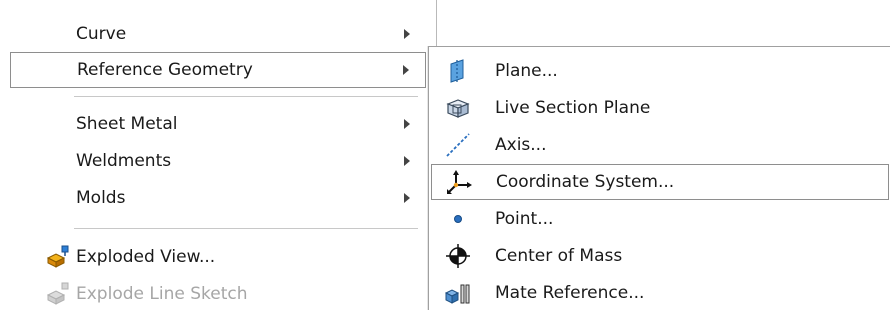 The height and width of the screenshot is (312, 890). What do you see at coordinates (458, 71) in the screenshot?
I see `plane-icon` at bounding box center [458, 71].